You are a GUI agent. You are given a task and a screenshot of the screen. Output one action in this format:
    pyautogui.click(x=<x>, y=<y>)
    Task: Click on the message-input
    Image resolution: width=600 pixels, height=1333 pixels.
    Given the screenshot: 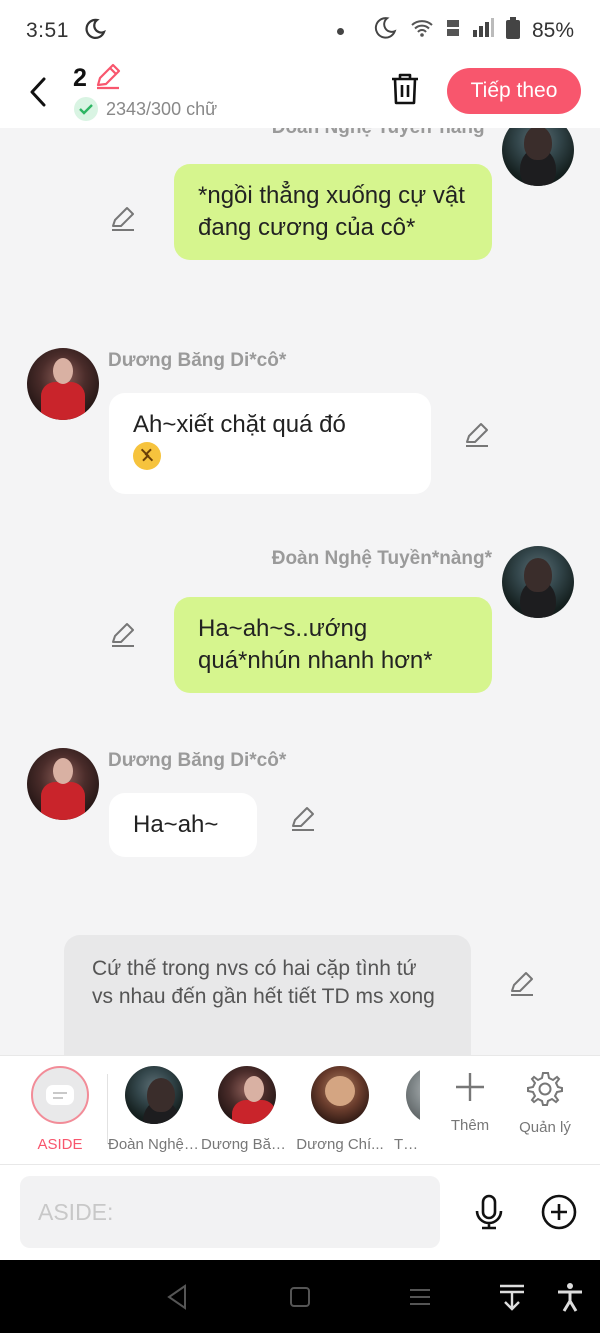 What is the action you would take?
    pyautogui.click(x=230, y=1212)
    